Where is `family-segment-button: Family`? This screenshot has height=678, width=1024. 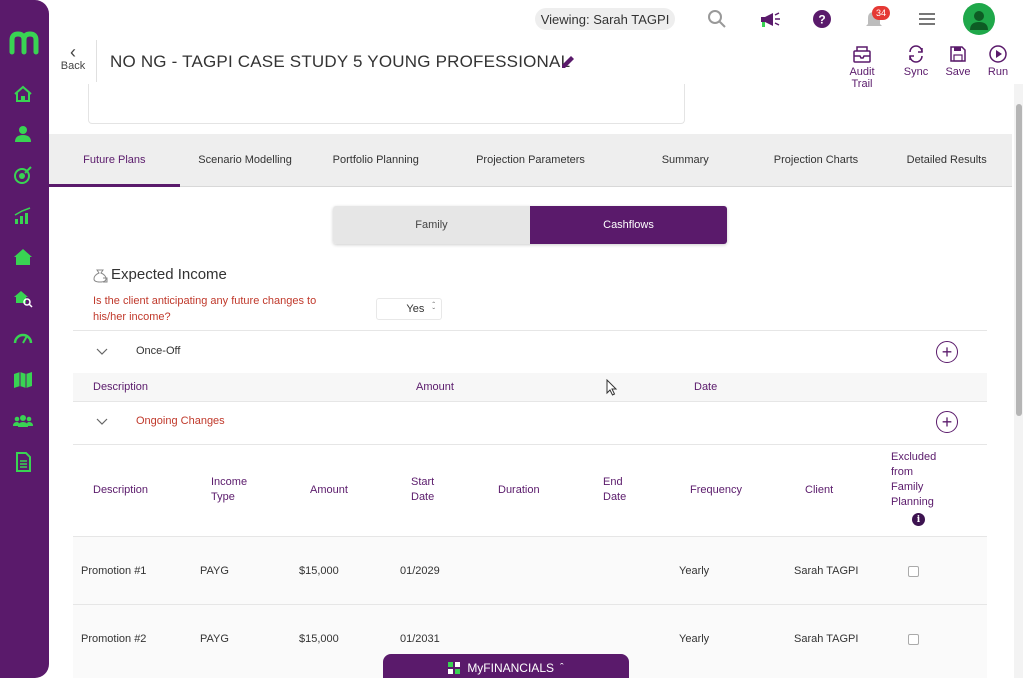
family-segment-button: Family is located at coordinates (431, 225).